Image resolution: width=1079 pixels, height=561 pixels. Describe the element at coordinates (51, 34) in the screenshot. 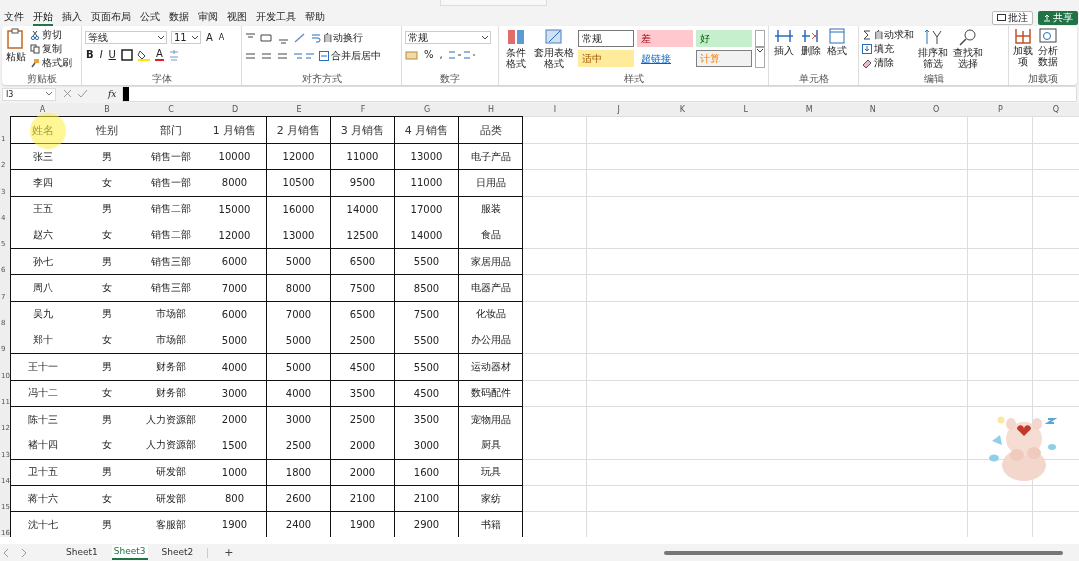

I see `cut-button: 剪切` at that location.